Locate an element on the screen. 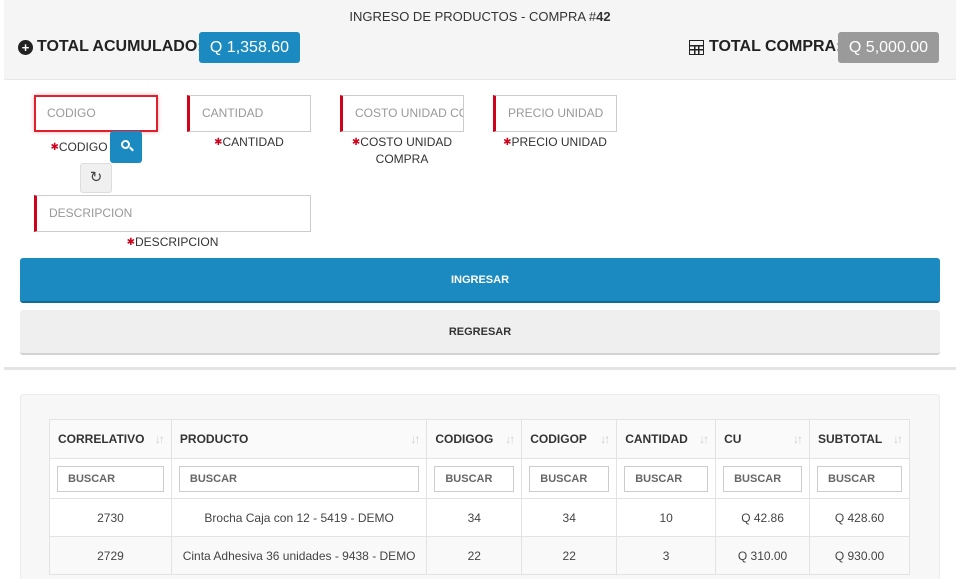  total-compra-text: TOTAL COMPRA: is located at coordinates (775, 46).